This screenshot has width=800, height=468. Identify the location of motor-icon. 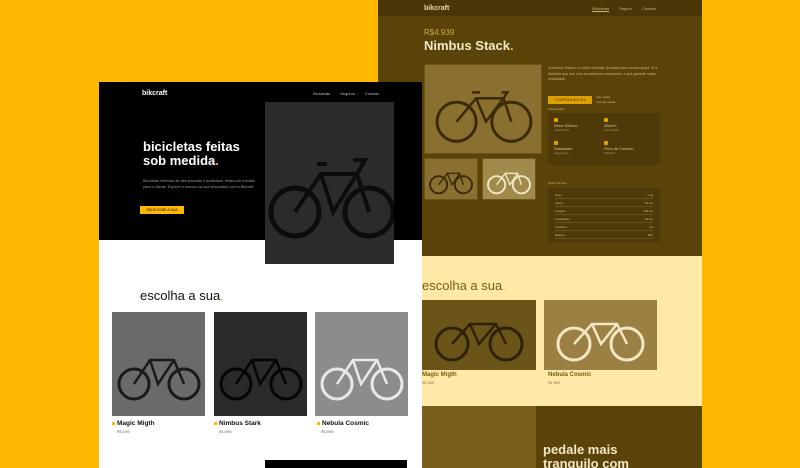
(556, 120).